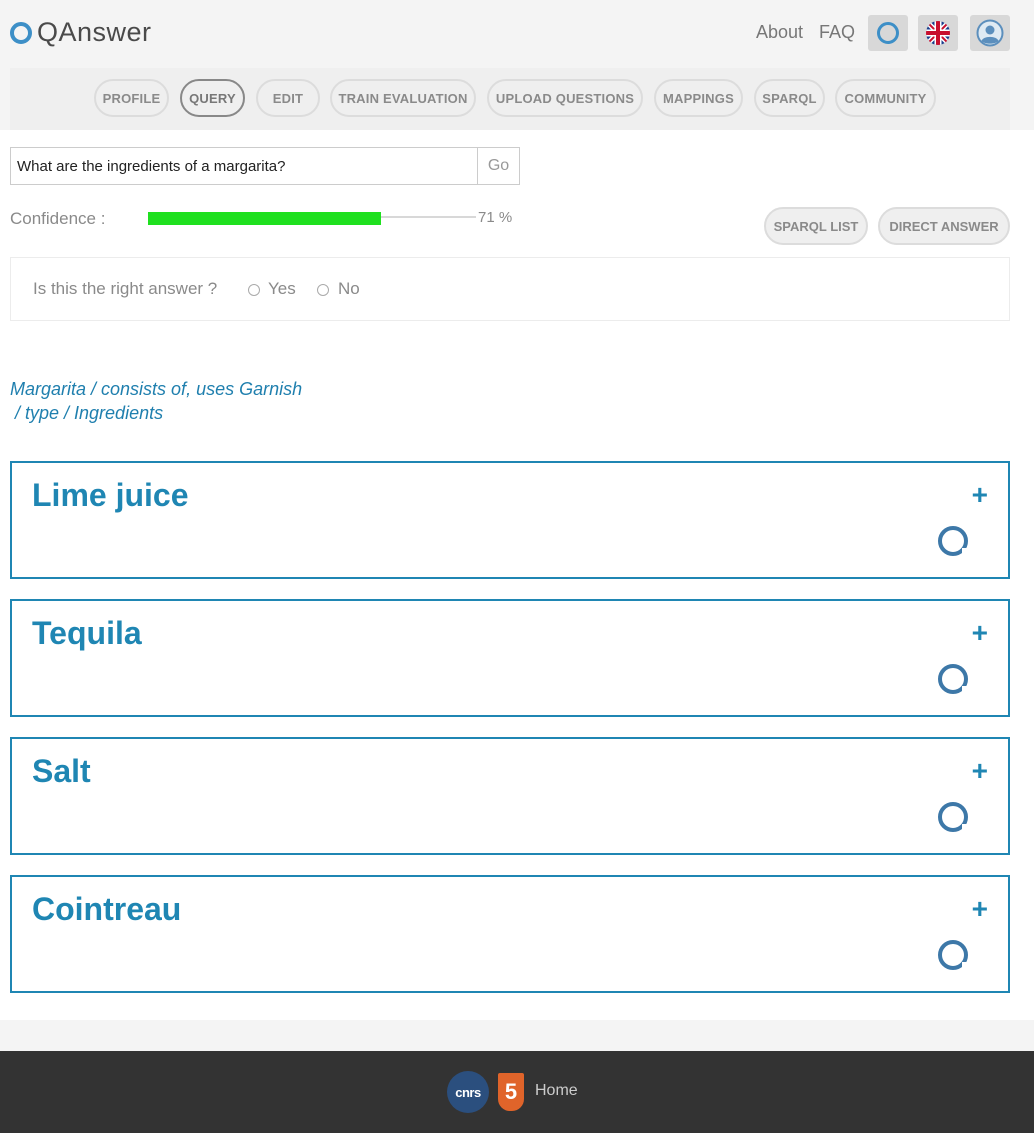  I want to click on language-button, so click(938, 33).